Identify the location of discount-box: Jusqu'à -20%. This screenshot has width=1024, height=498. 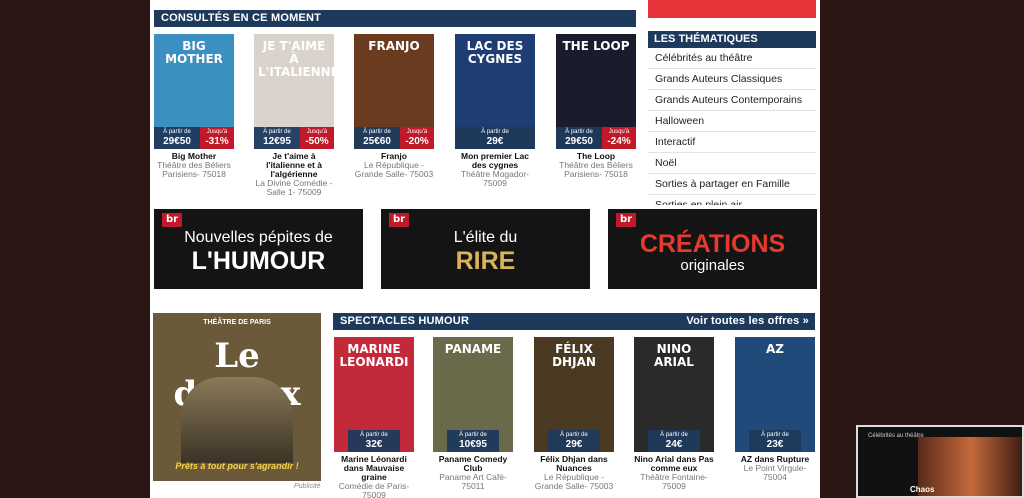
(417, 138).